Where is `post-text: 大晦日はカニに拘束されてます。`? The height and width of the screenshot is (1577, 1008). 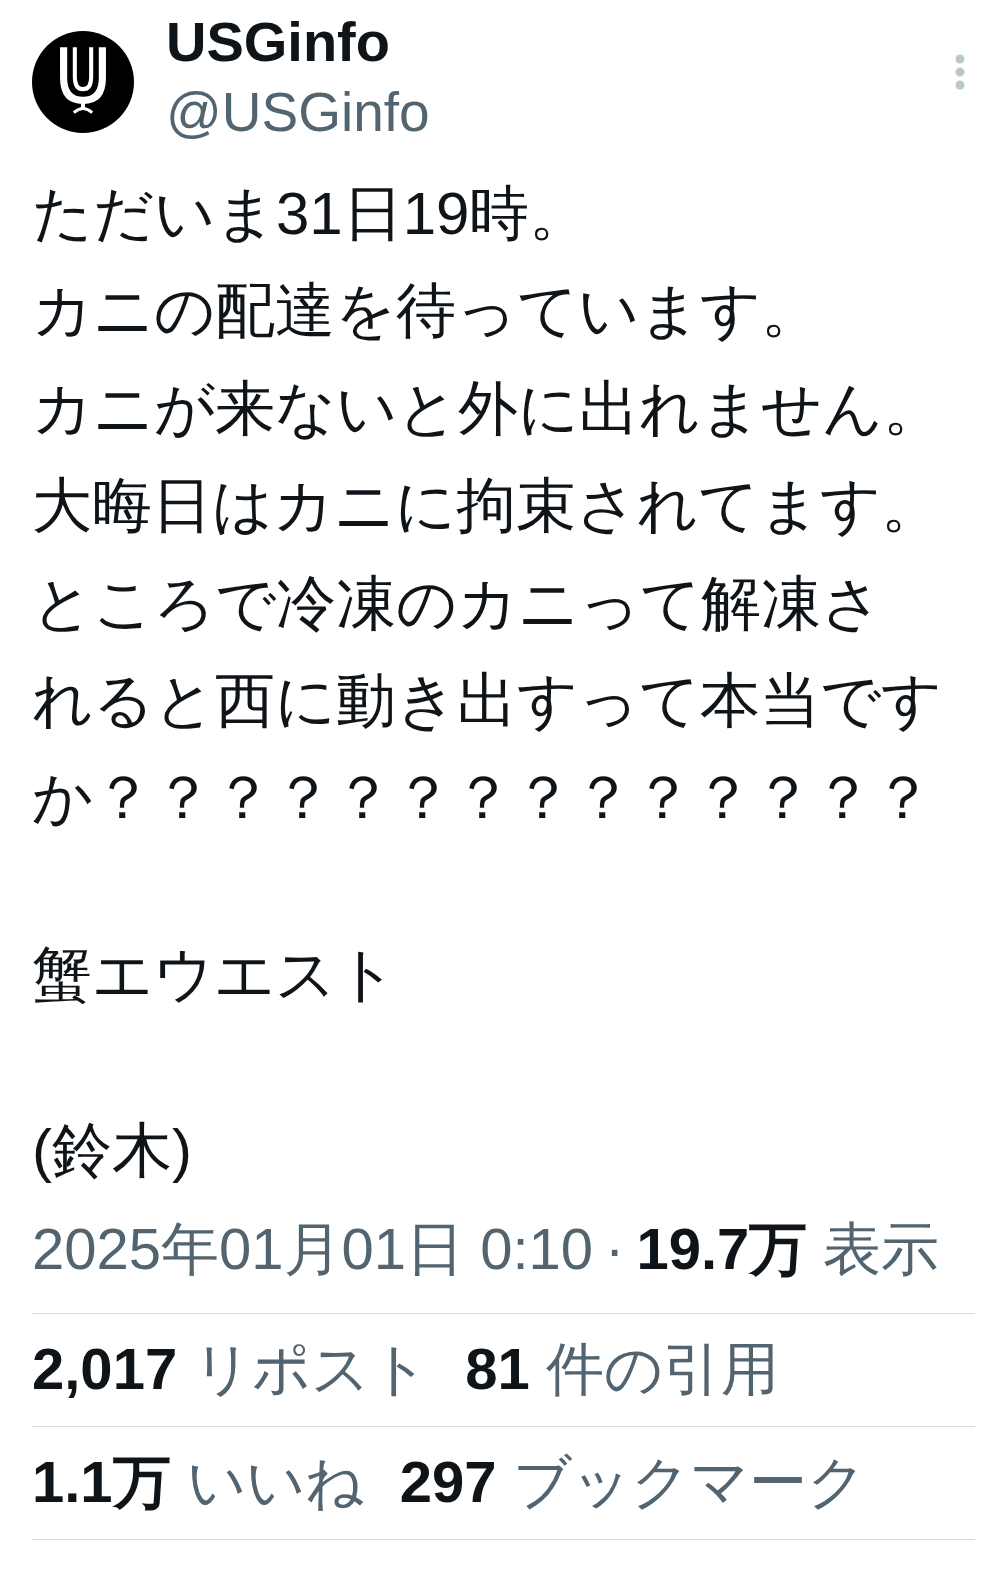 post-text: 大晦日はカニに拘束されてます。 is located at coordinates (487, 506).